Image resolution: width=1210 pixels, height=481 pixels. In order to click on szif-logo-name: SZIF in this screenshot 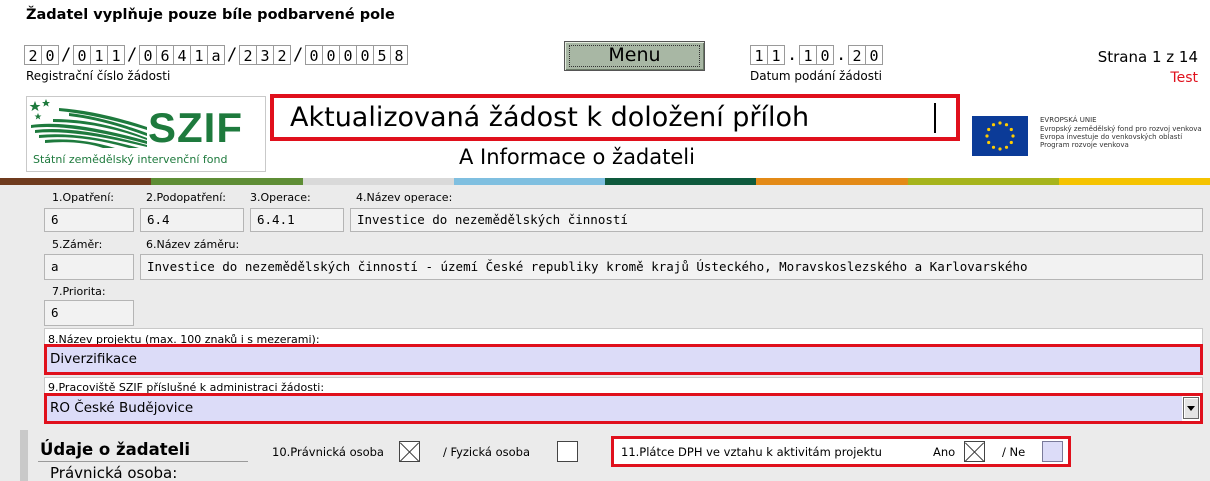, I will do `click(195, 127)`.